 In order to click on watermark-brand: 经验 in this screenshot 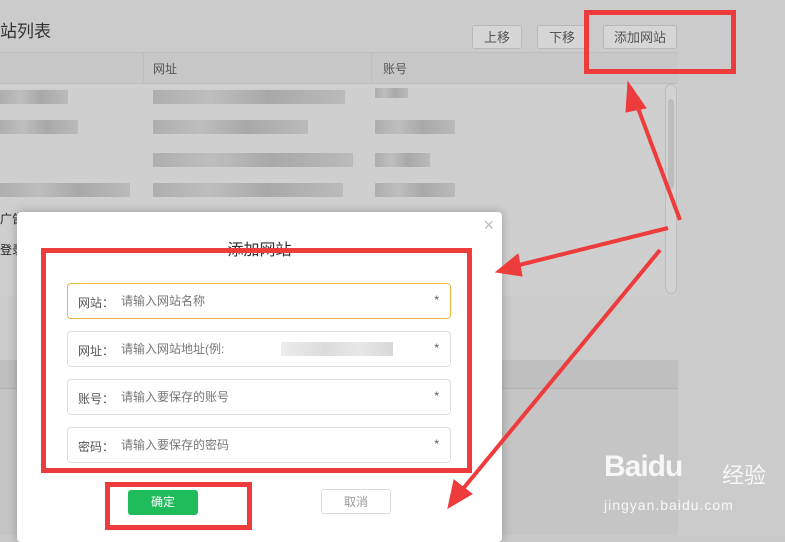, I will do `click(744, 475)`.